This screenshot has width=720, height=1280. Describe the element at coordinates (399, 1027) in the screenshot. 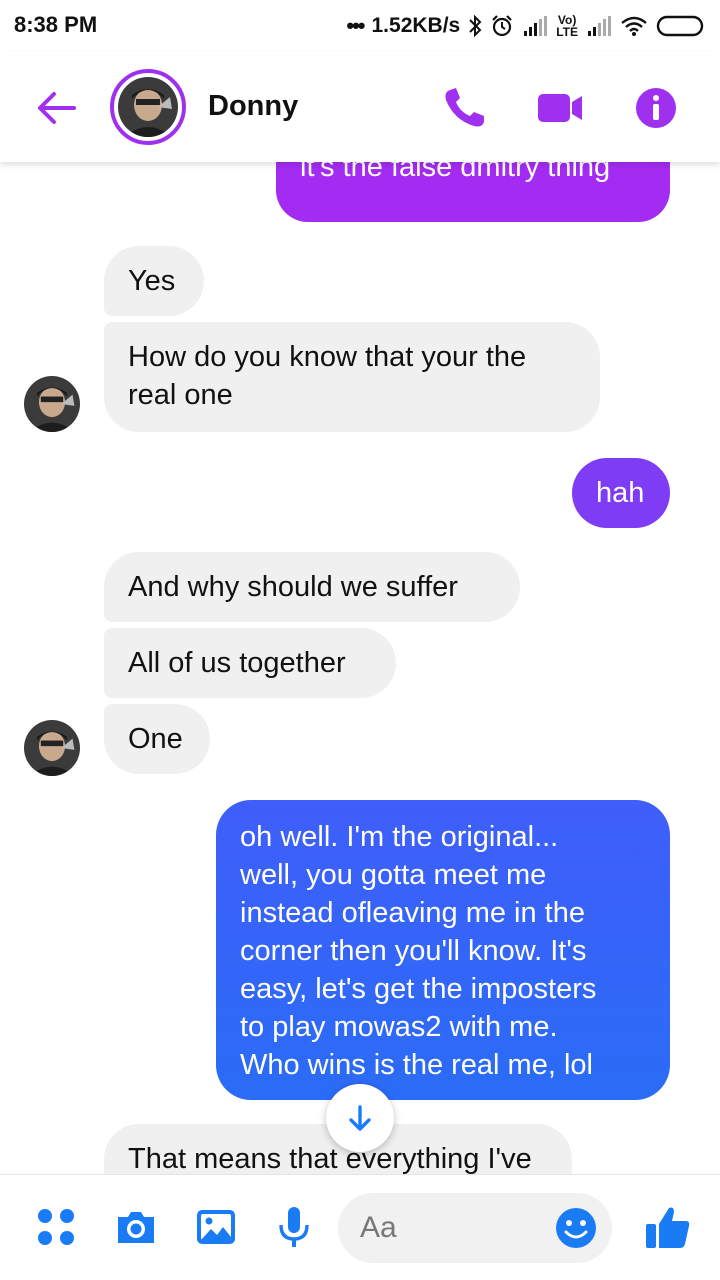

I see `message-line: to play mowas2 with me.` at that location.